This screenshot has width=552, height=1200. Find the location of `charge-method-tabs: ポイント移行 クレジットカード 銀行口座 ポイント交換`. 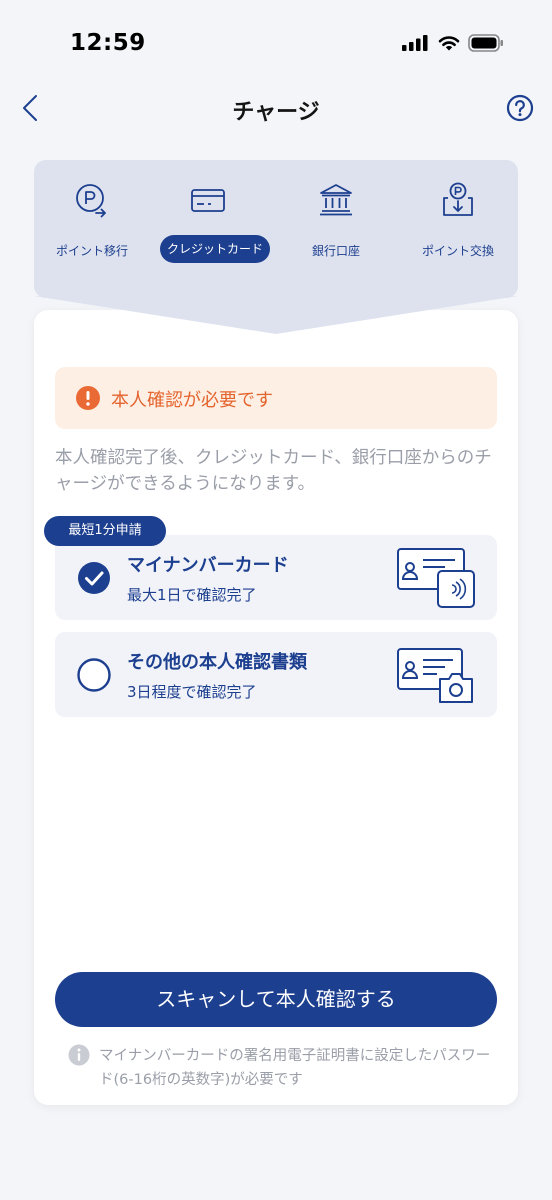

charge-method-tabs: ポイント移行 クレジットカード 銀行口座 ポイント交換 is located at coordinates (276, 229).